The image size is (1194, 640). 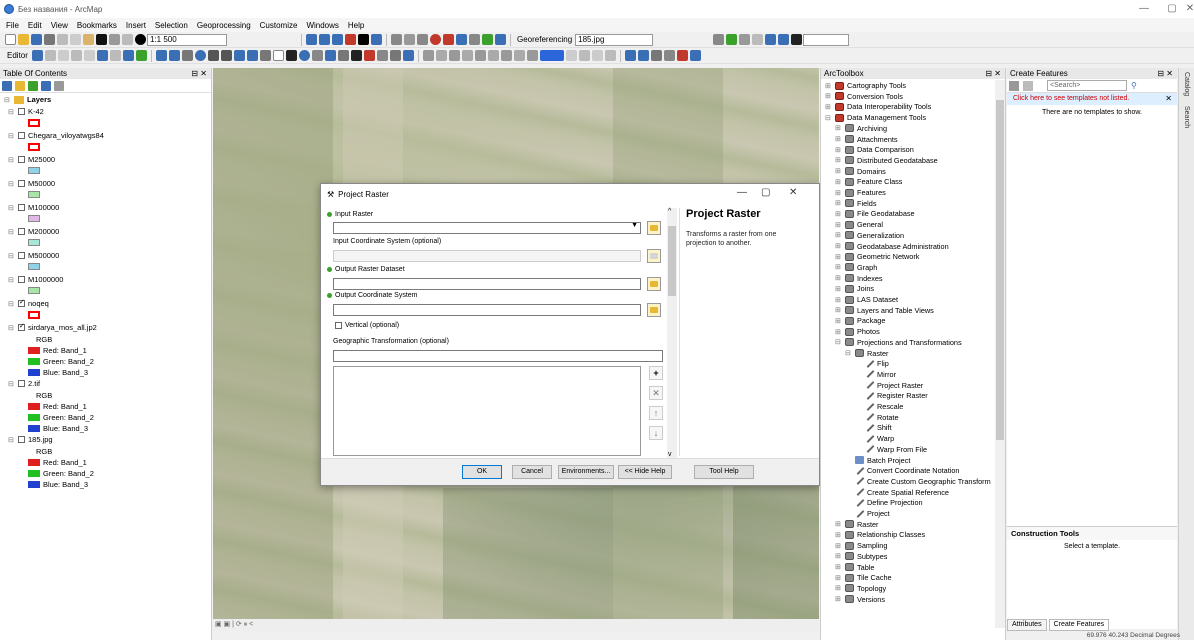 I want to click on template-filter-icon, so click(x=1028, y=85).